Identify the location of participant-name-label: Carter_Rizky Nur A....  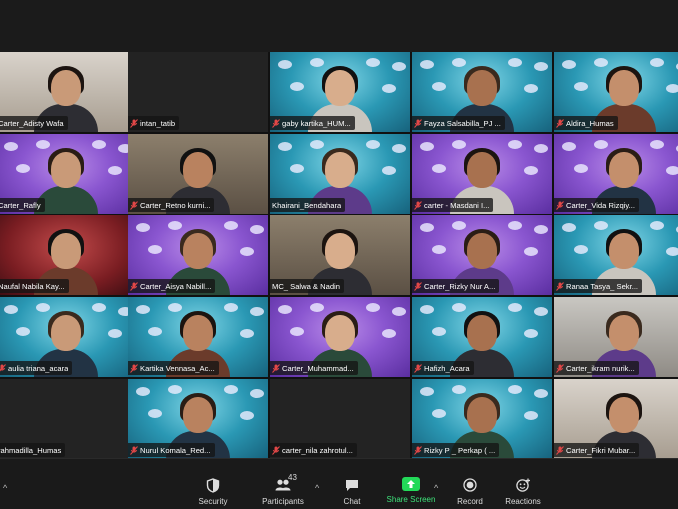
(456, 286).